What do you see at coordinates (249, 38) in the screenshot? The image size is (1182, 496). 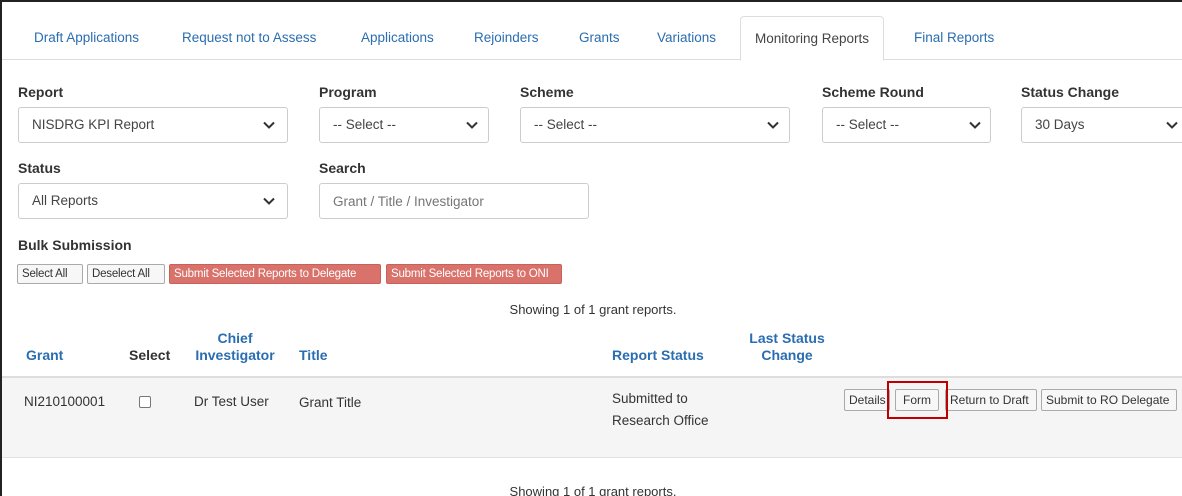 I see `tab-request-not-to-assess: Request not to Assess` at bounding box center [249, 38].